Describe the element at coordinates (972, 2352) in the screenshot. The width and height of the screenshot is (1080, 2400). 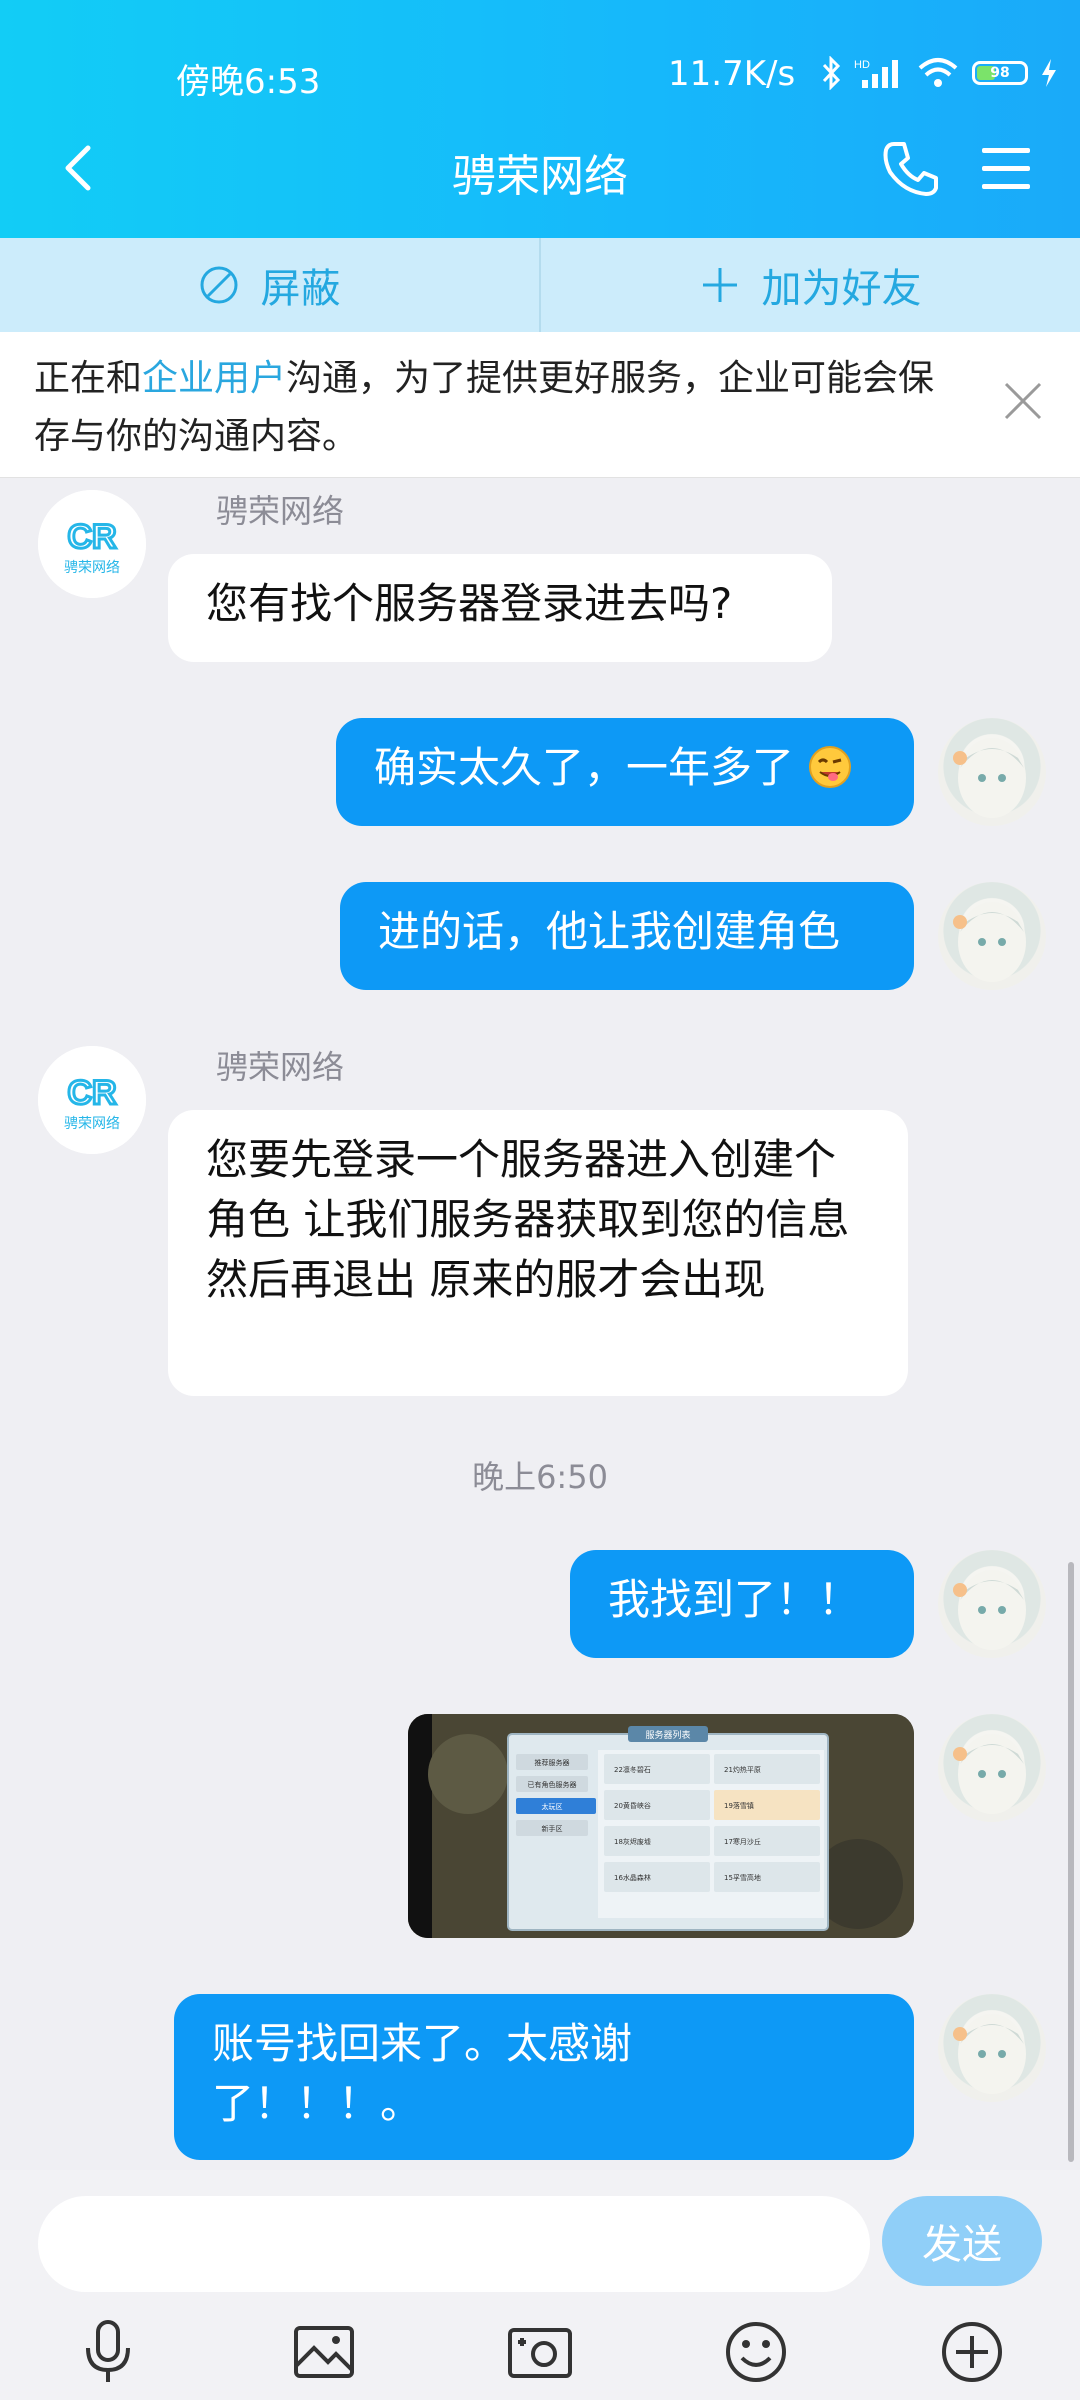
I see `plus-circle-icon` at that location.